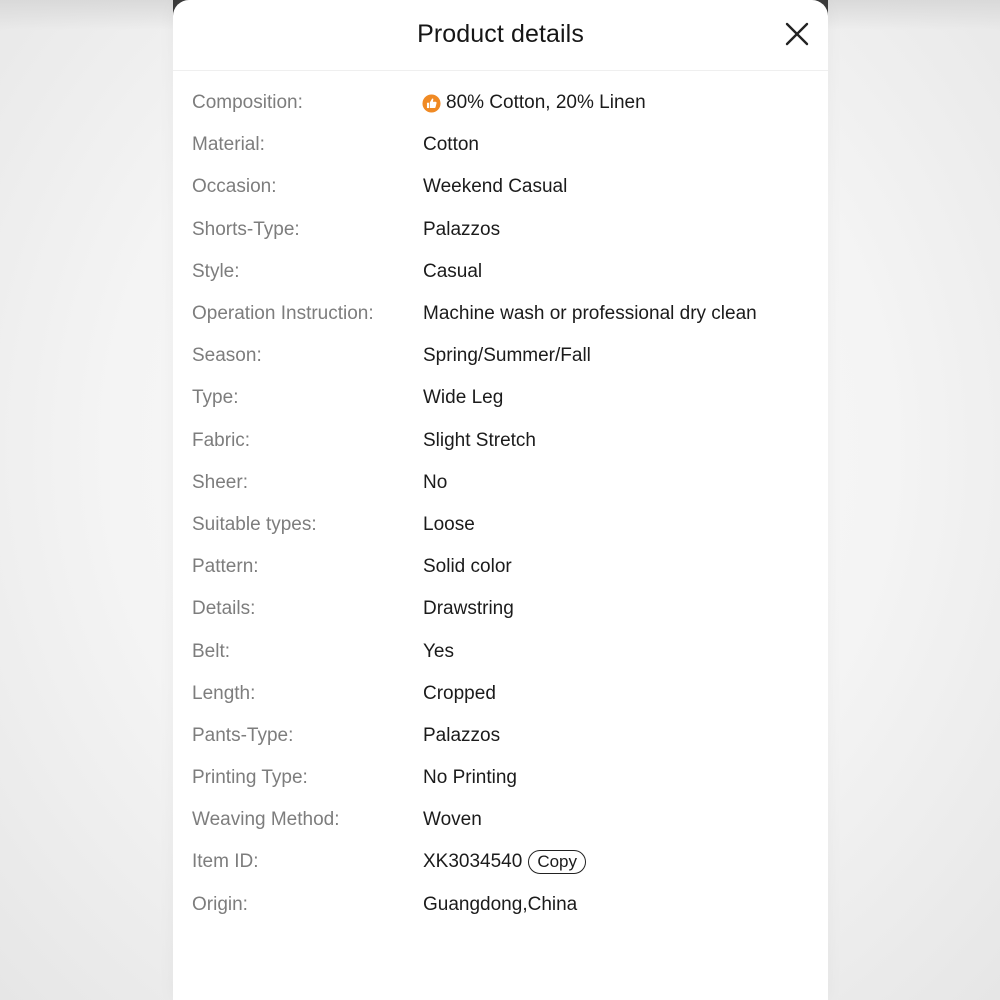  Describe the element at coordinates (215, 398) in the screenshot. I see `detail-label: Type:` at that location.